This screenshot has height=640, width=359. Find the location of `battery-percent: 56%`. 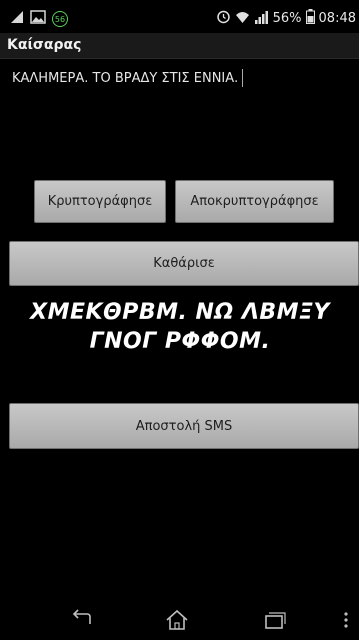

battery-percent: 56% is located at coordinates (287, 18).